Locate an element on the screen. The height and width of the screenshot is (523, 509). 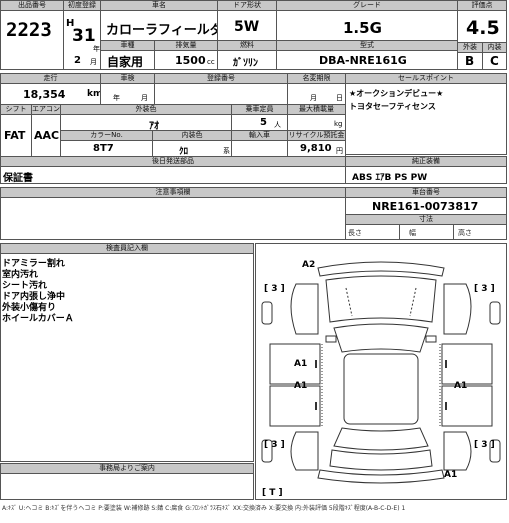
interior-suffix: 系 is located at coordinates (226, 151).